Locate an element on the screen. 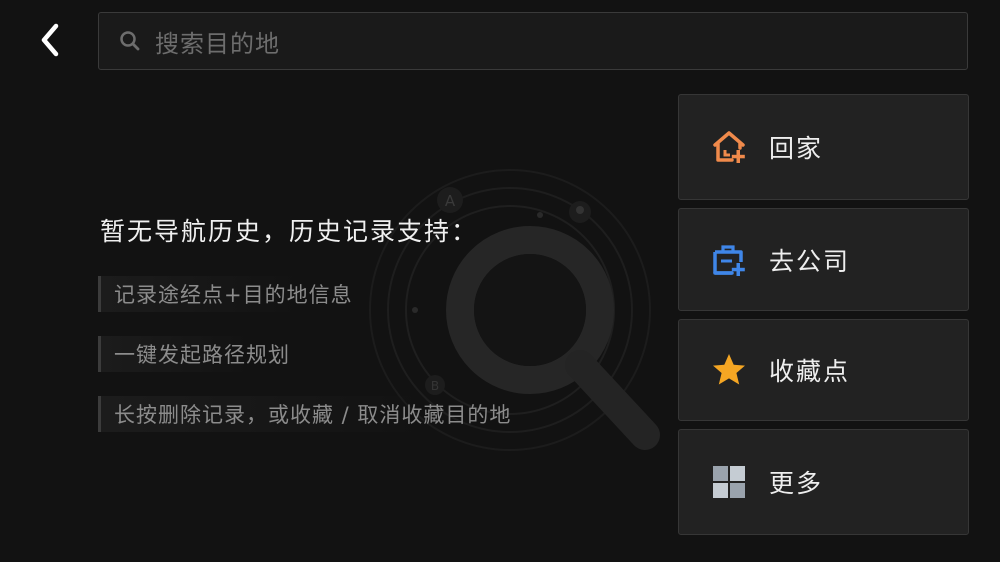 The height and width of the screenshot is (562, 1000). favorites-button: 收藏点 is located at coordinates (823, 370).